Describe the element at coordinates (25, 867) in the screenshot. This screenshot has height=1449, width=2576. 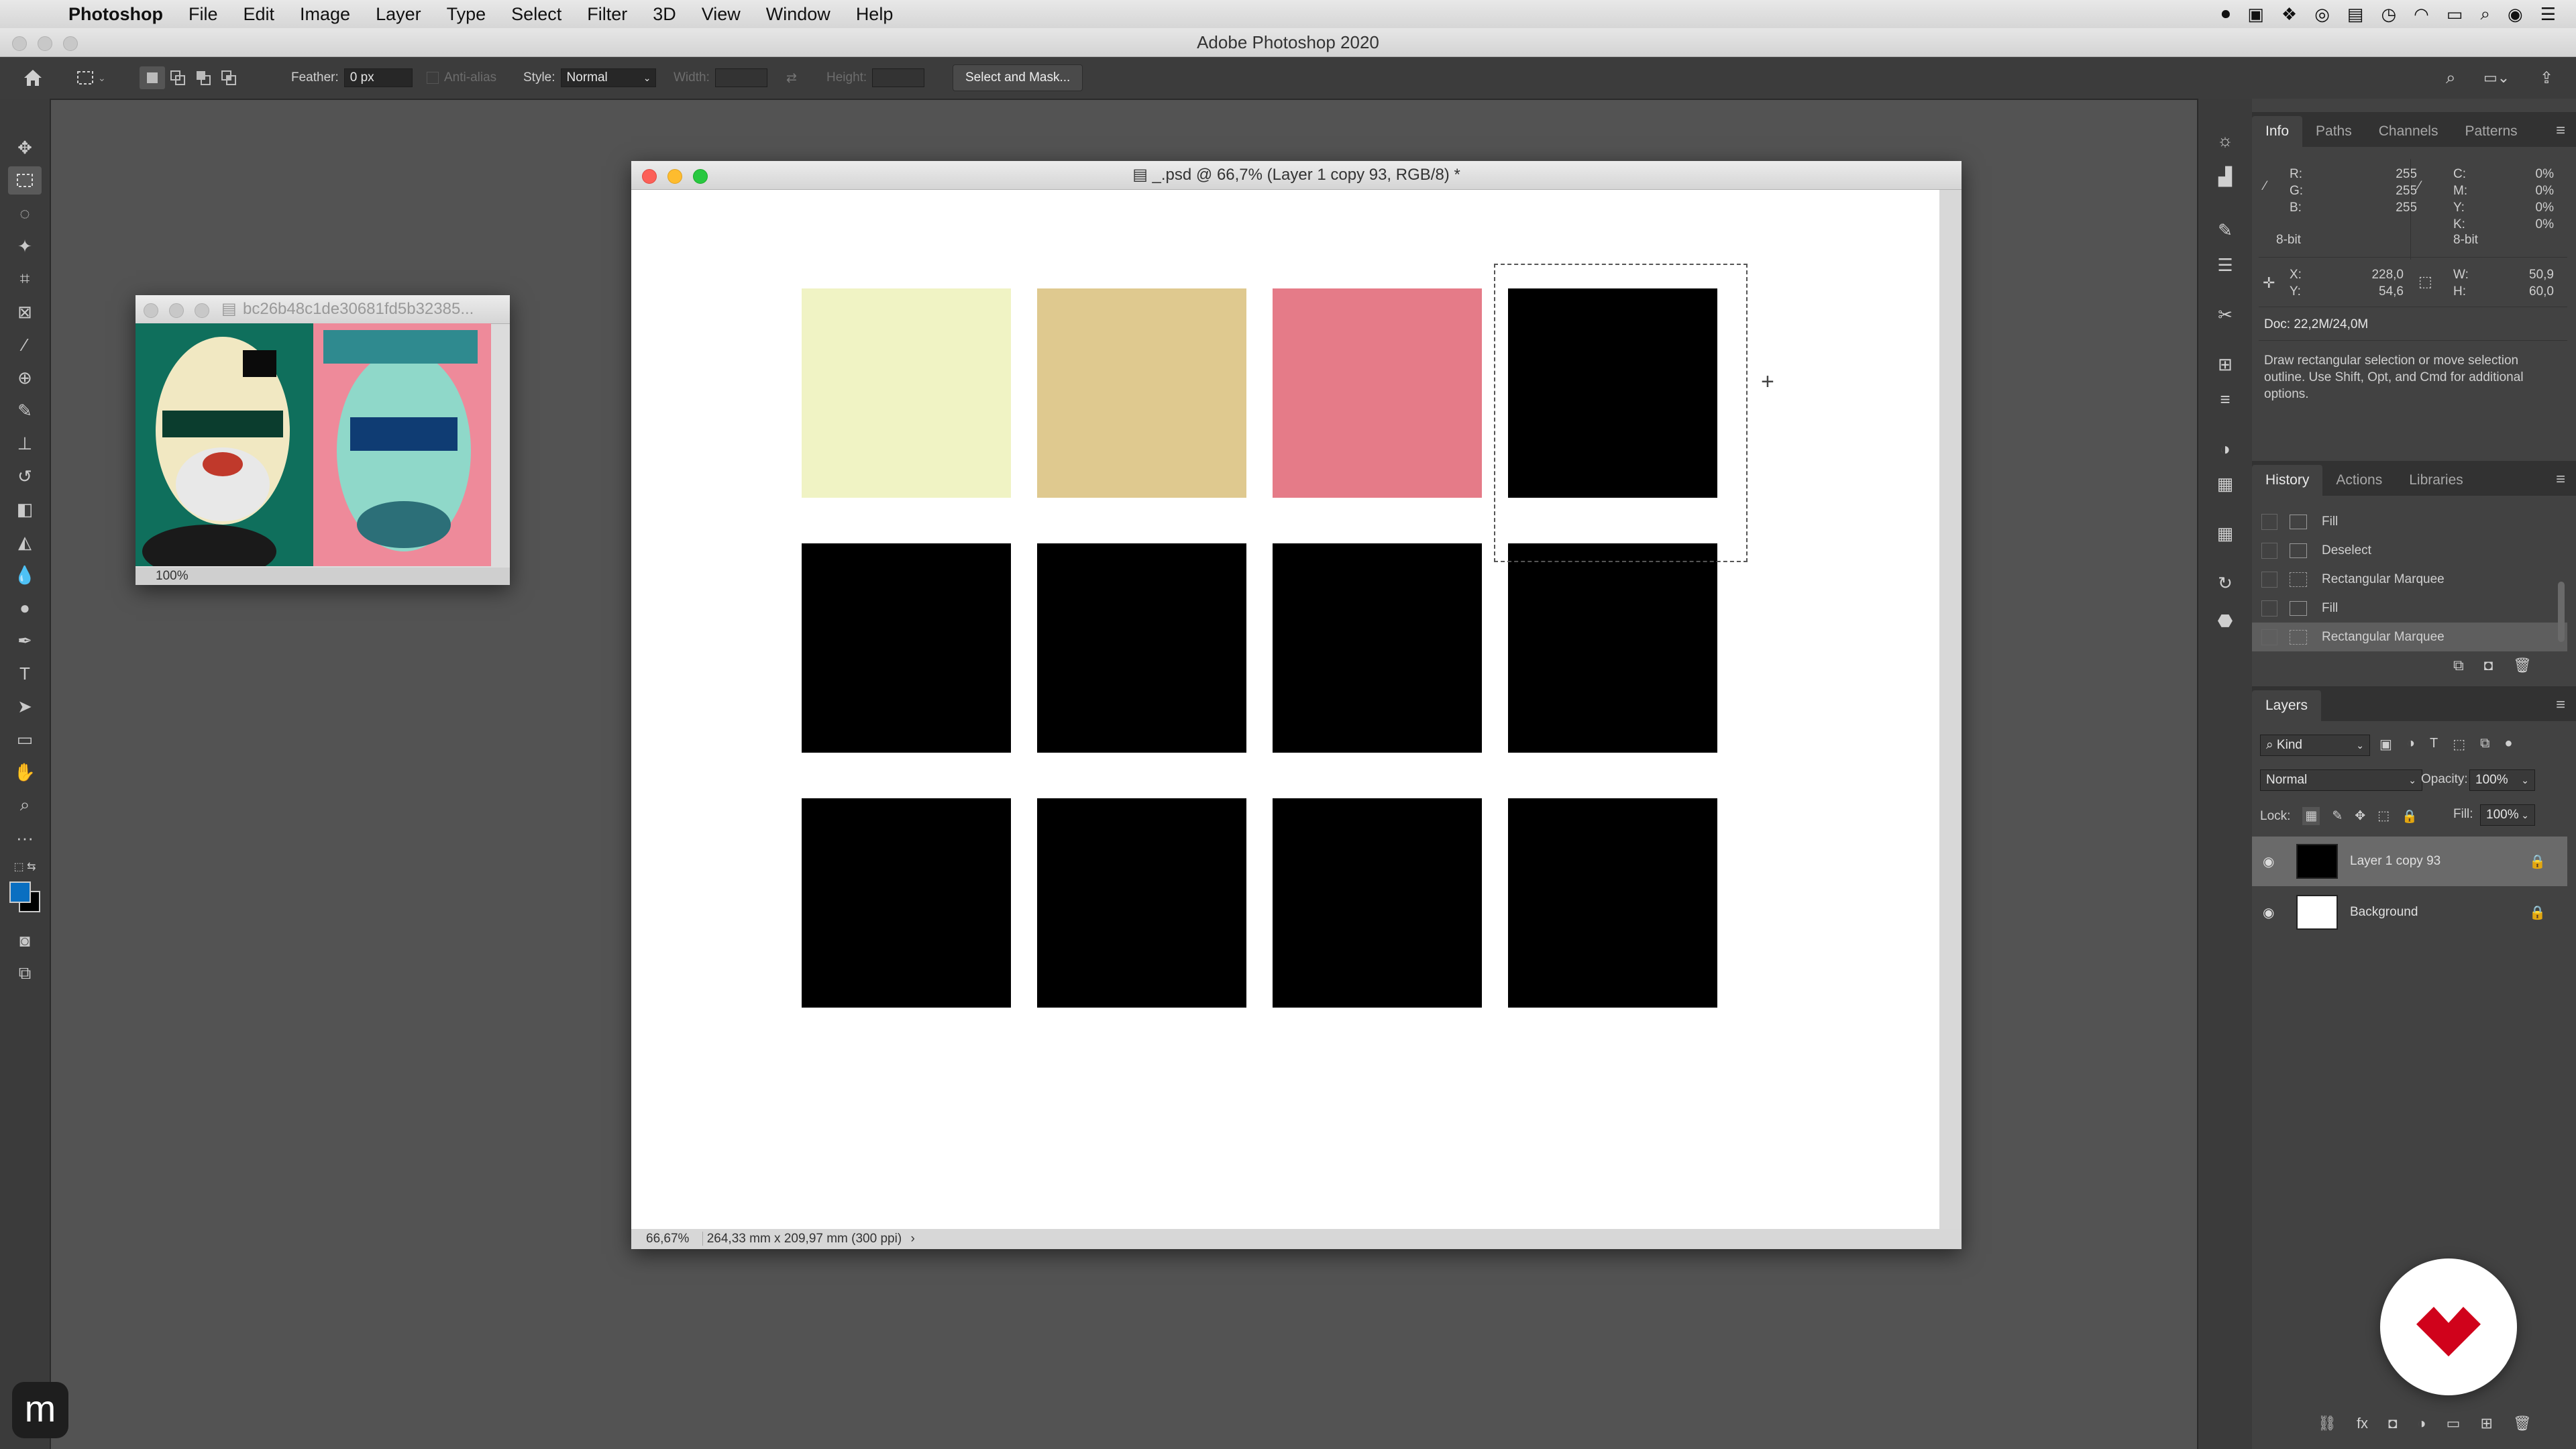
I see `default-swap-colors-icon: ⬚ ⇆` at that location.